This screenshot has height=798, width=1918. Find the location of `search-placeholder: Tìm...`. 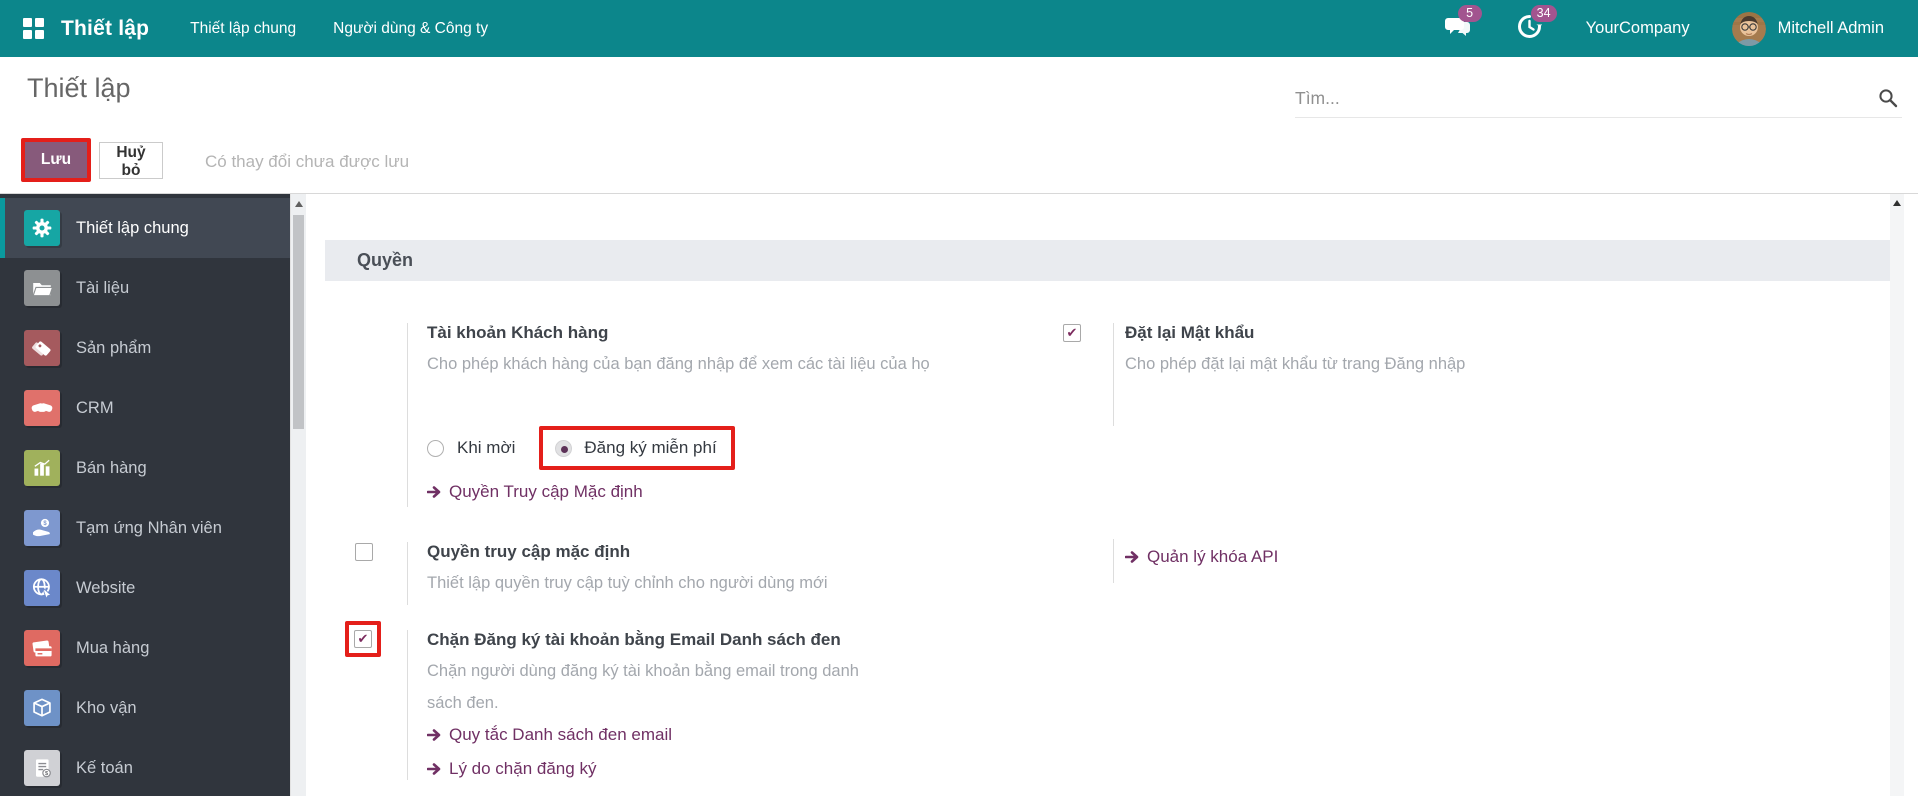

search-placeholder: Tìm... is located at coordinates (1317, 98).